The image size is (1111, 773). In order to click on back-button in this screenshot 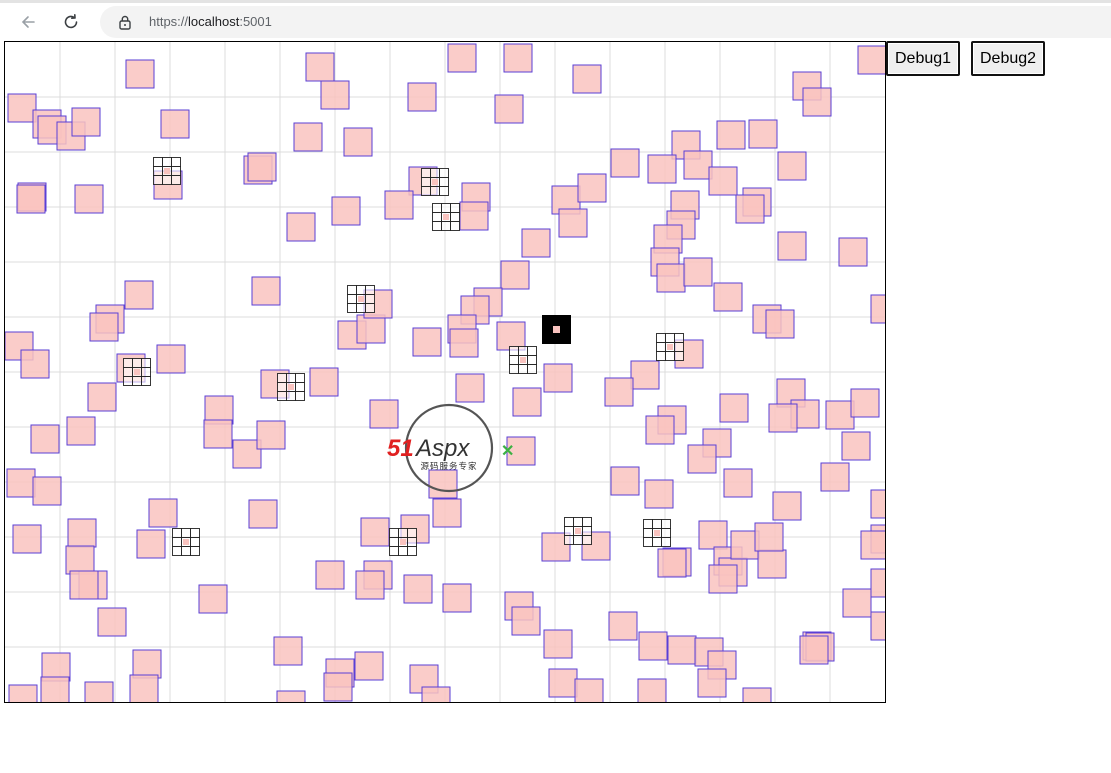, I will do `click(28, 22)`.